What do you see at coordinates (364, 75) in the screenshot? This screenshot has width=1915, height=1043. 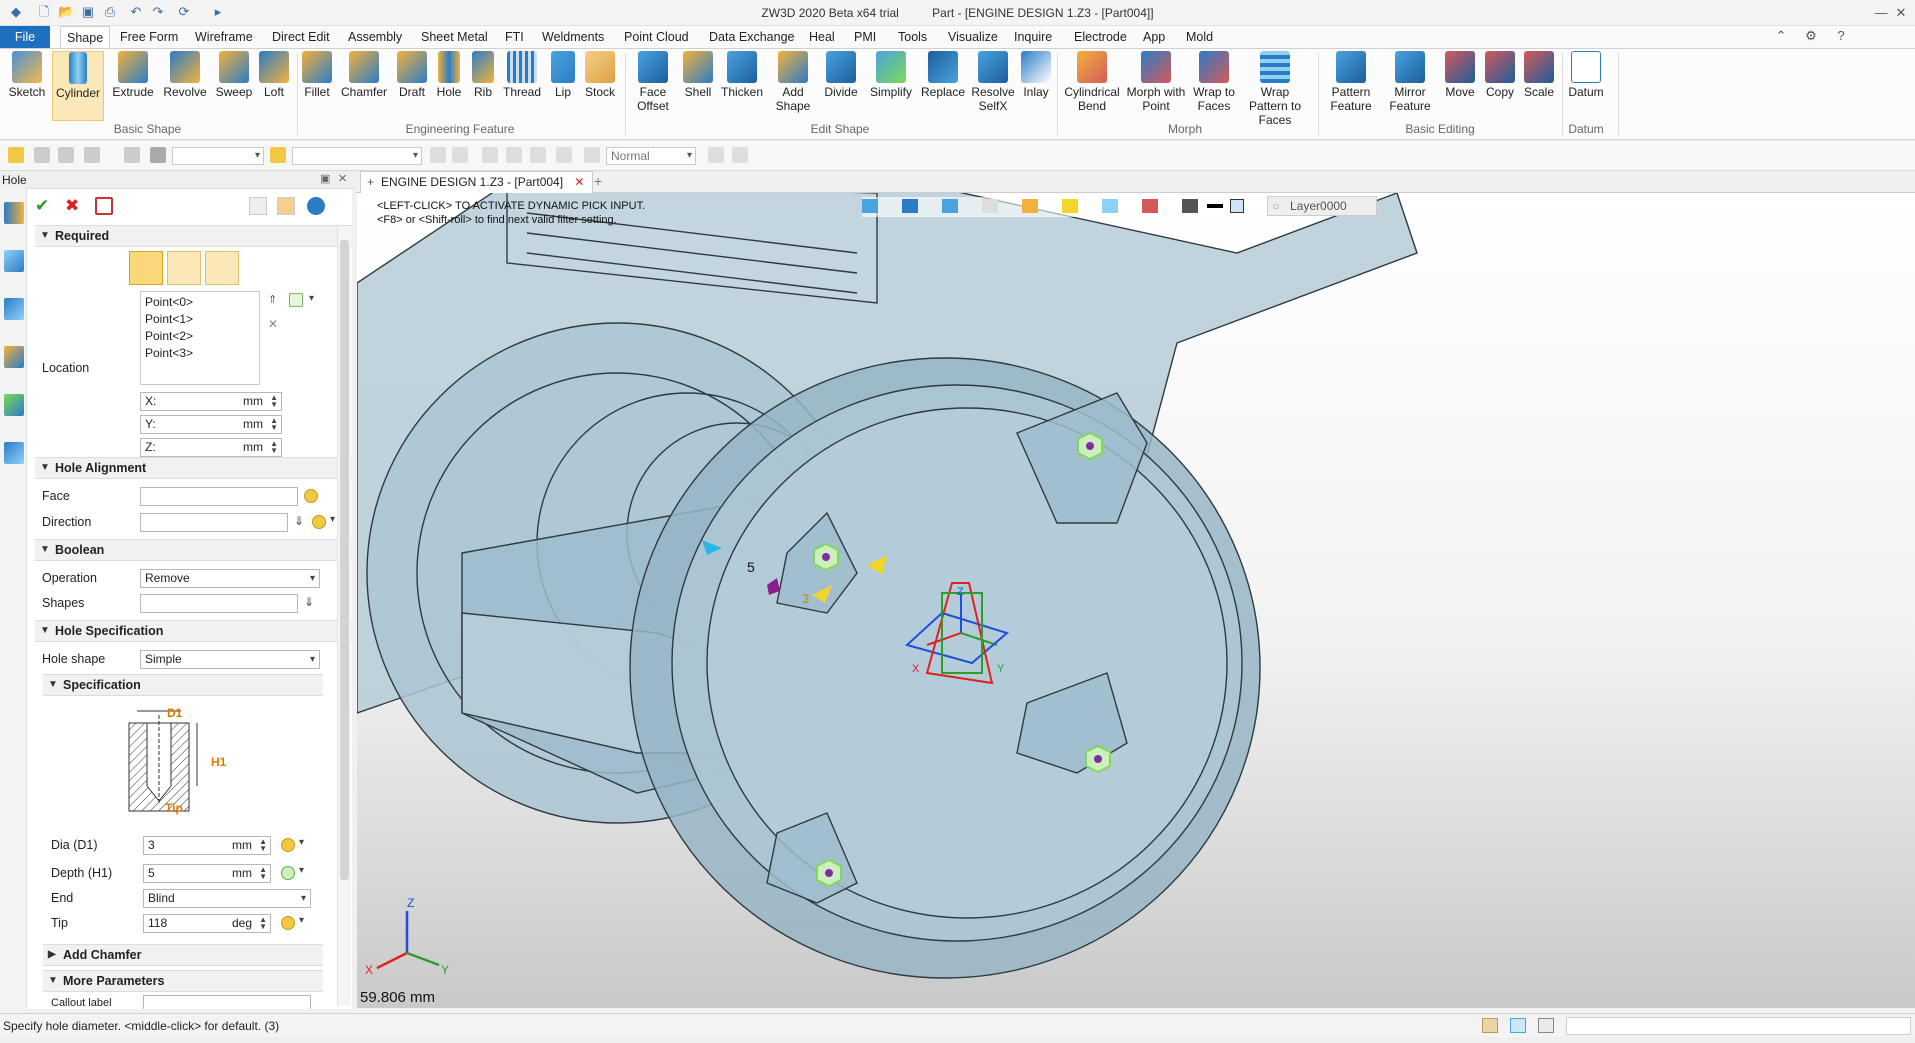 I see `chamfer-button: Chamfer` at bounding box center [364, 75].